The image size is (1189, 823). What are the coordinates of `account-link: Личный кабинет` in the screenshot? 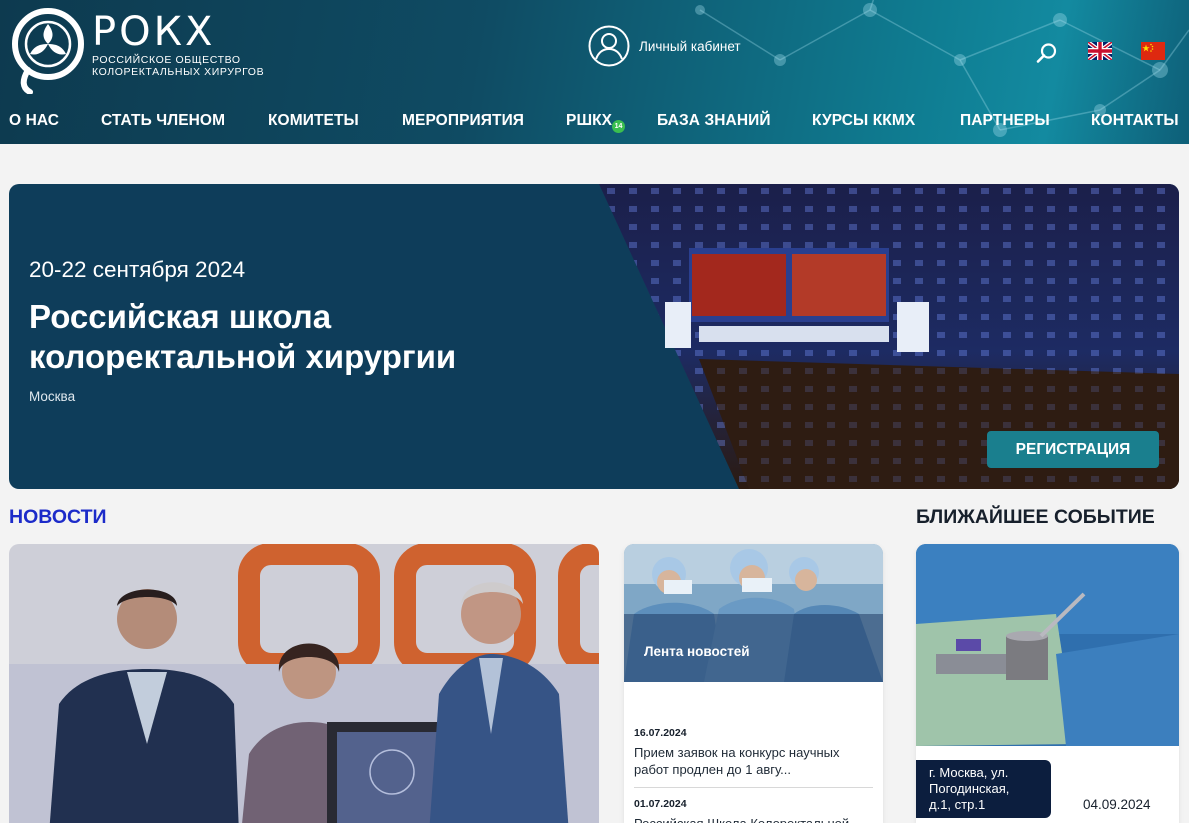 It's located at (664, 46).